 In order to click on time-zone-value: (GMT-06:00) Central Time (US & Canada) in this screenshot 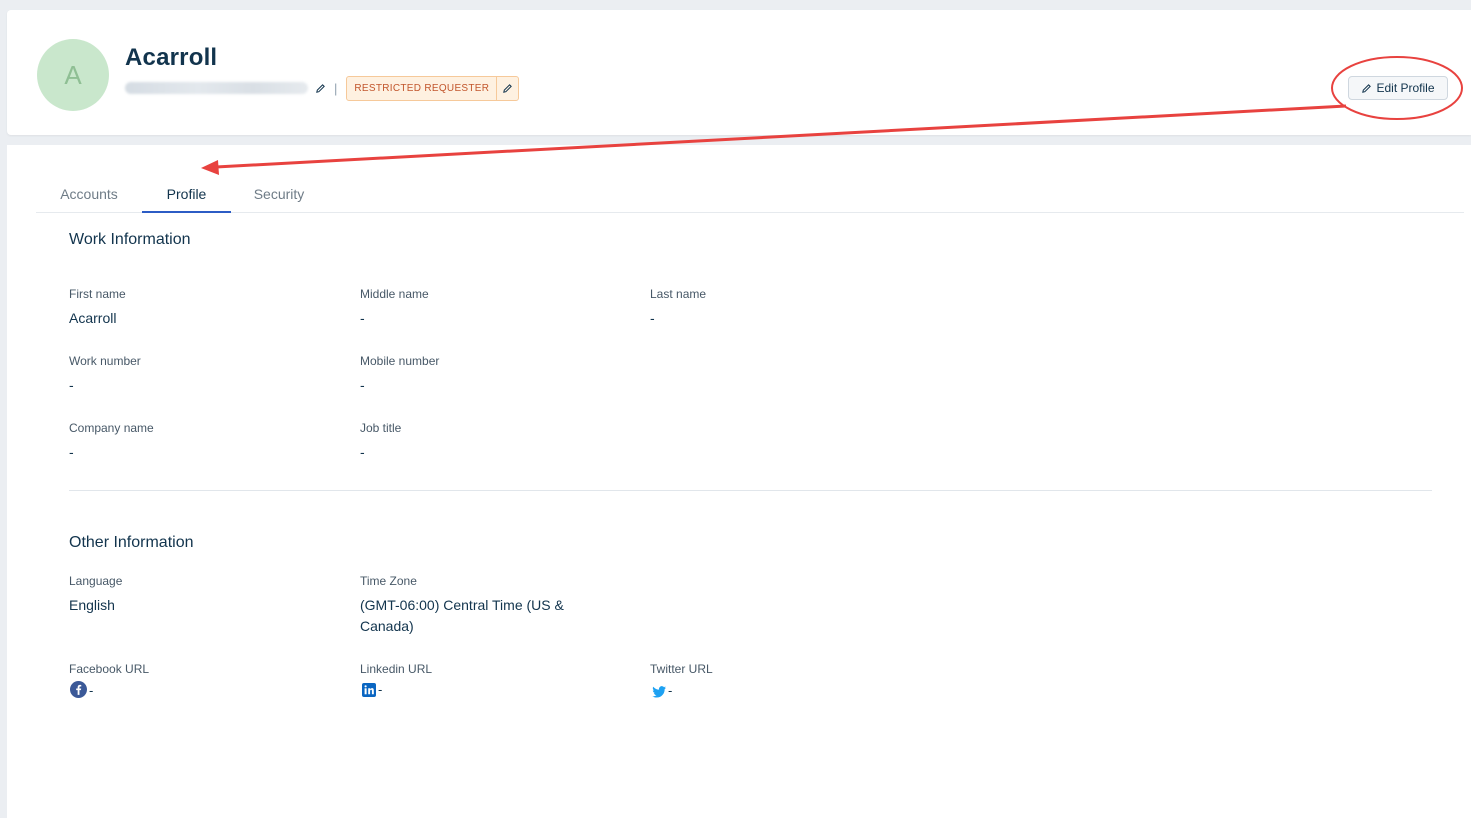, I will do `click(462, 616)`.